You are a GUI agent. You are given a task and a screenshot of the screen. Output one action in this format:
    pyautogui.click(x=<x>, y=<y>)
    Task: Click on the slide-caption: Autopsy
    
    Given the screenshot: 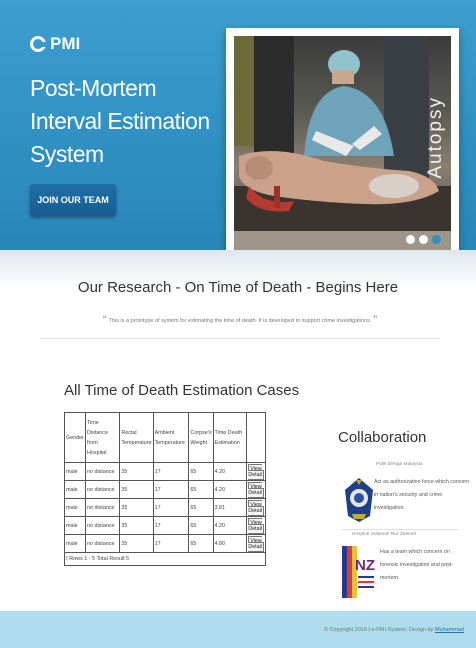 What is the action you would take?
    pyautogui.click(x=435, y=137)
    